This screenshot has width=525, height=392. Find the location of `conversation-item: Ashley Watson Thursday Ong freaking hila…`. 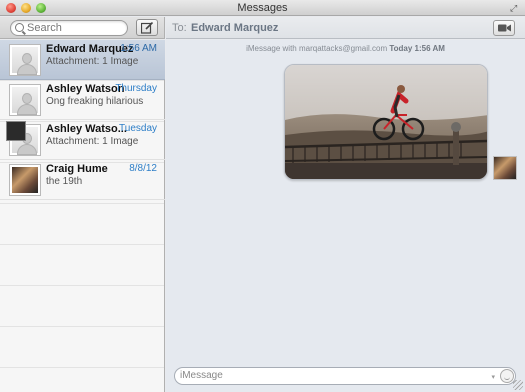

conversation-item: Ashley Watson Thursday Ong freaking hila… is located at coordinates (82, 100).